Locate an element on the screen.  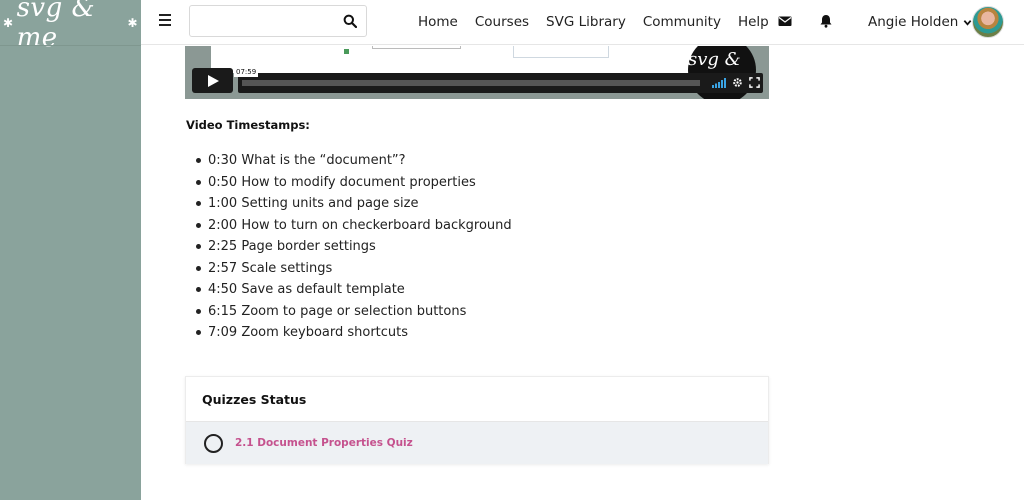
avatar is located at coordinates (988, 22).